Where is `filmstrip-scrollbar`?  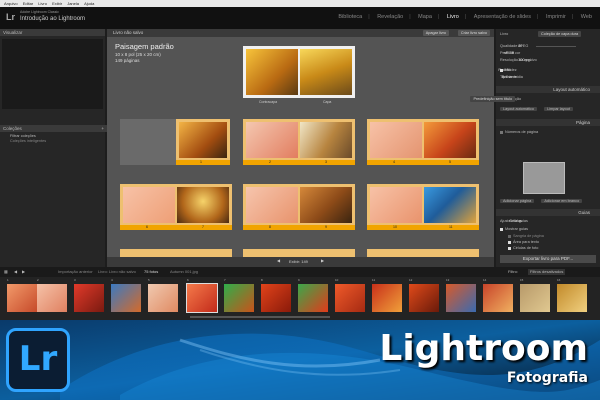
filmstrip-scrollbar is located at coordinates (260, 317).